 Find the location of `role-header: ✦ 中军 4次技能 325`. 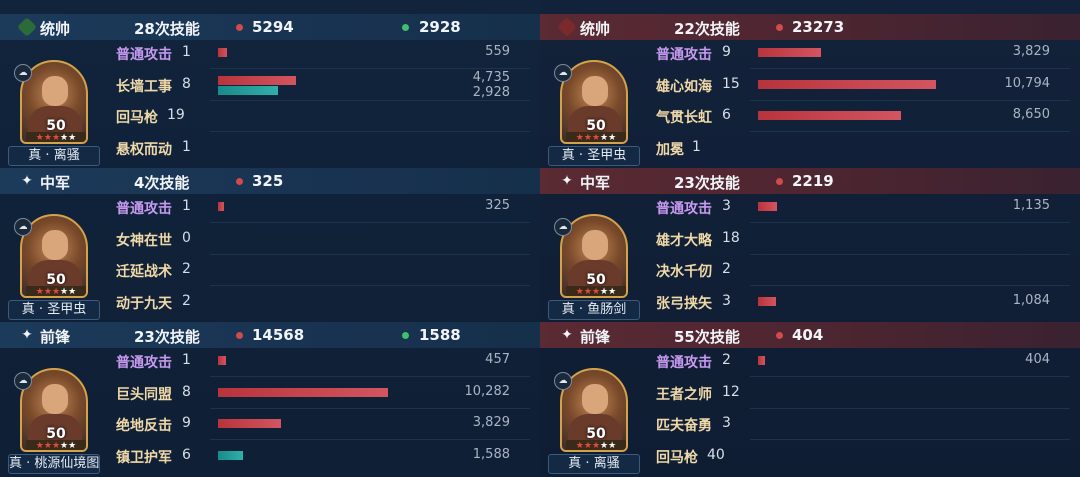

role-header: ✦ 中军 4次技能 325 is located at coordinates (270, 181).